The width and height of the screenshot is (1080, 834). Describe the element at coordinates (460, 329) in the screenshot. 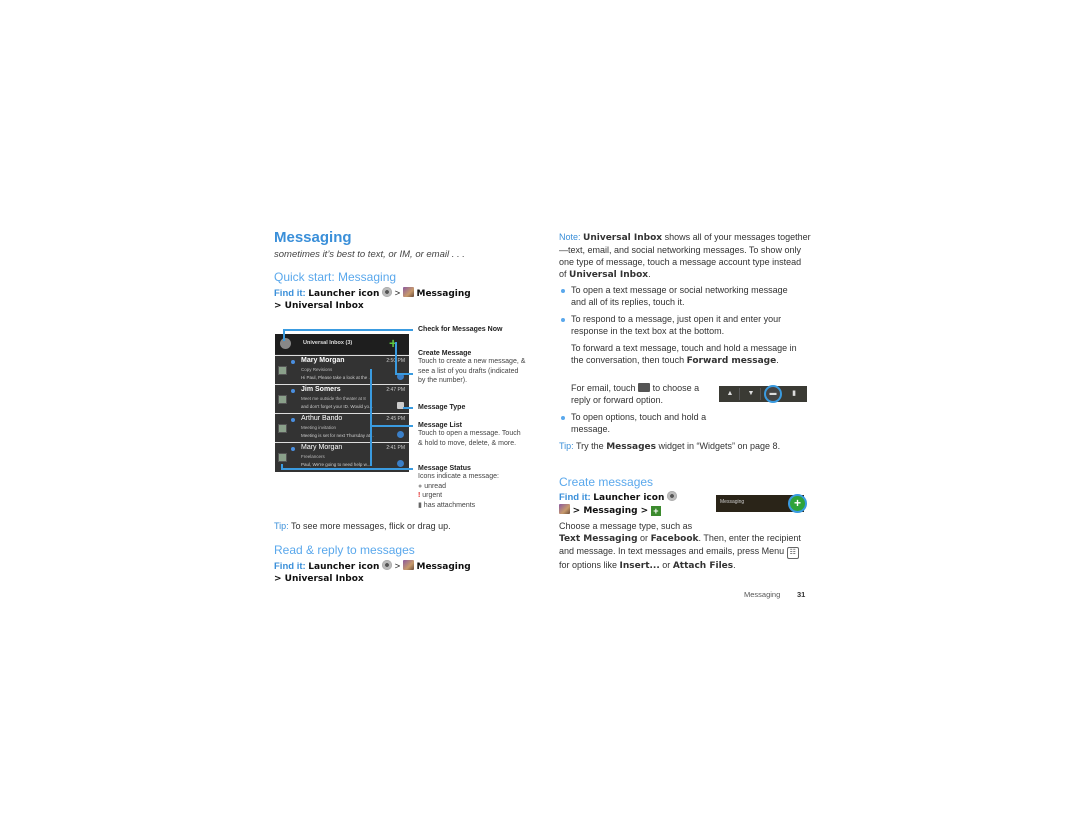

I see `callout-check-now: Check for Messages Now` at that location.